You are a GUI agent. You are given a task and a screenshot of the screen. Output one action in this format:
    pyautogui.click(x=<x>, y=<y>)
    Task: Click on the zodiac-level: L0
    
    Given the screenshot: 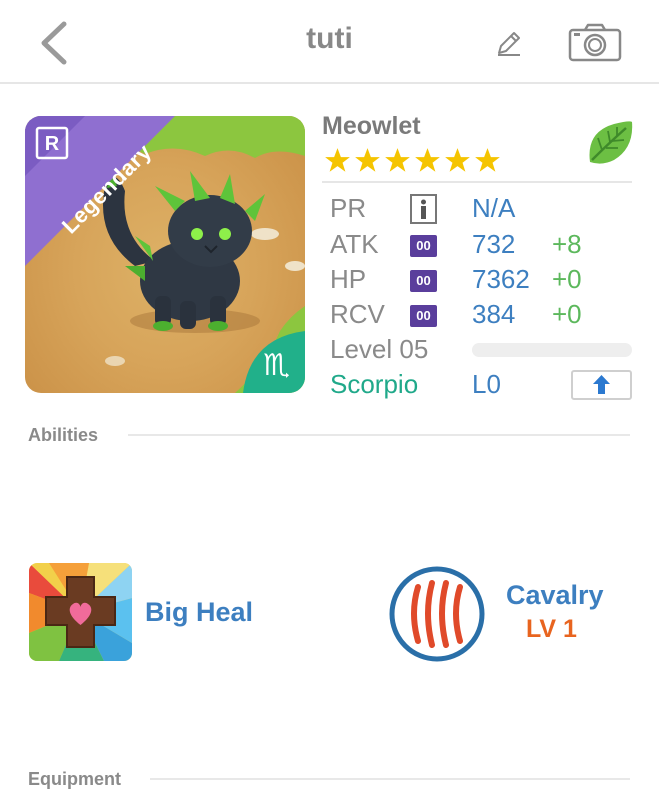 What is the action you would take?
    pyautogui.click(x=486, y=384)
    